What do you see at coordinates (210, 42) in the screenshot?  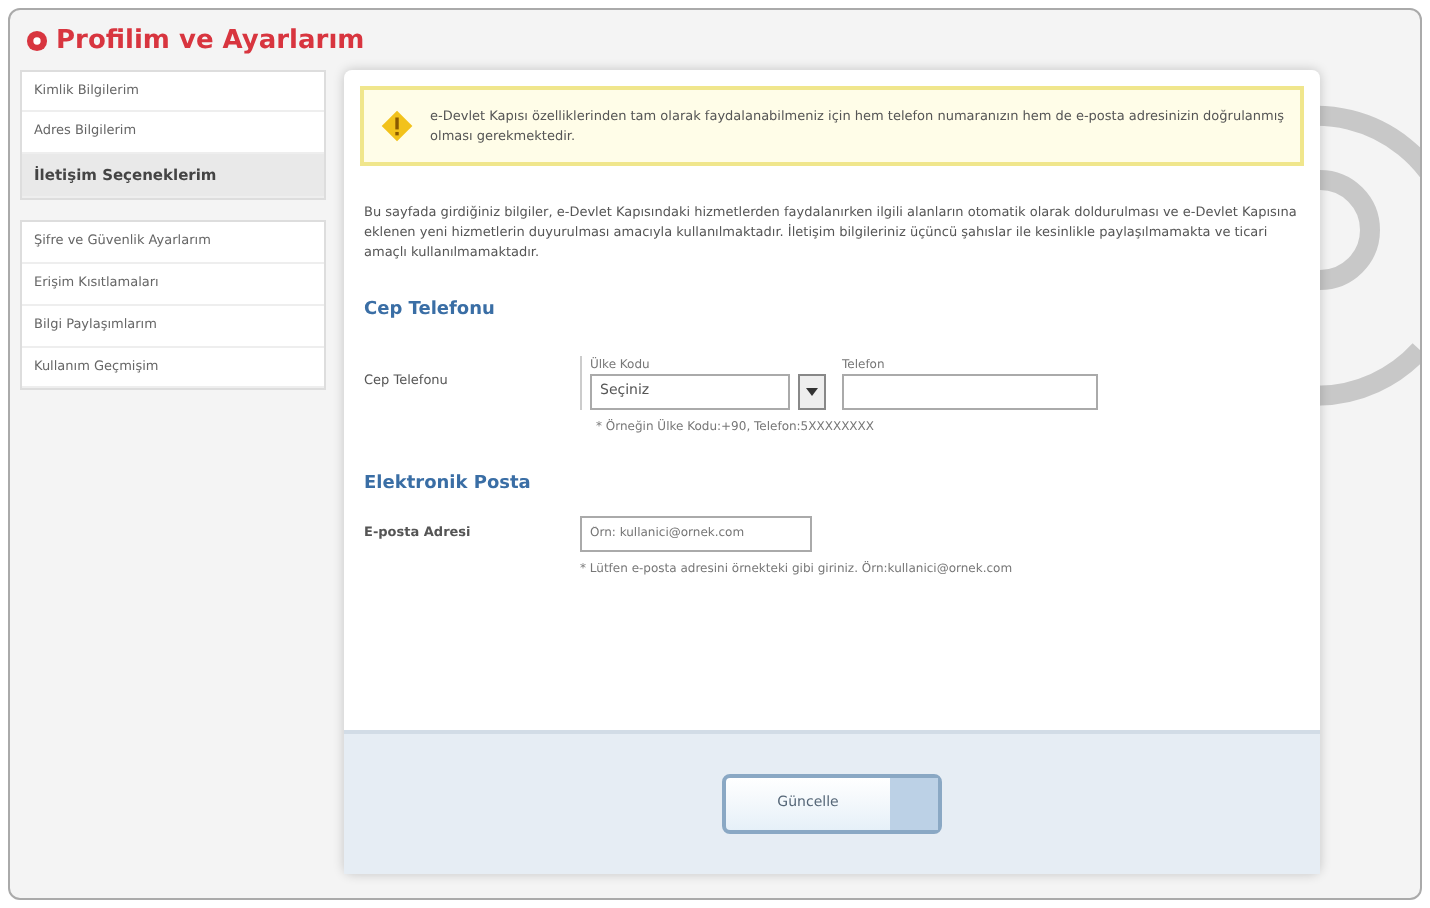 I see `page-title: Profilim ve Ayarlarım` at bounding box center [210, 42].